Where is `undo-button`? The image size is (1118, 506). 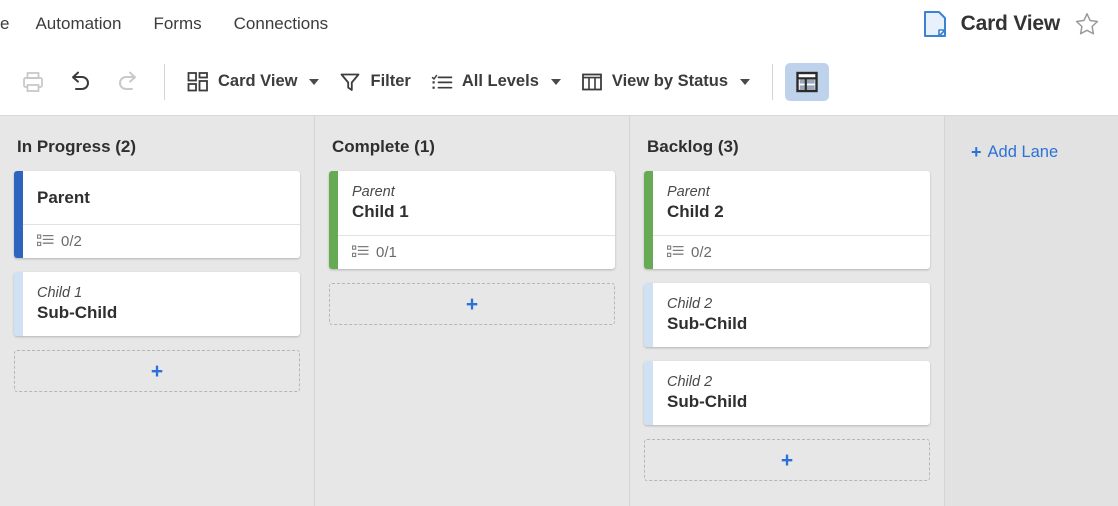 undo-button is located at coordinates (80, 82).